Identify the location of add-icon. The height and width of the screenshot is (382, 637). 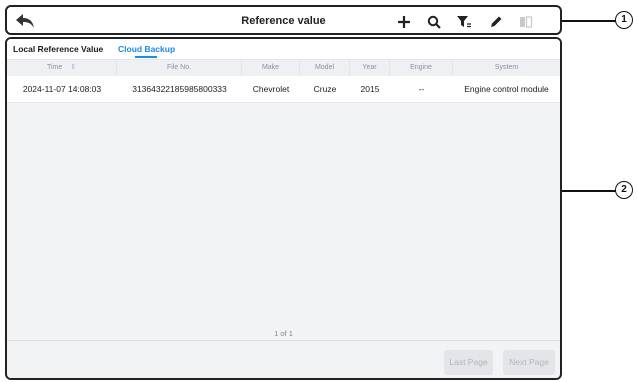
(404, 22).